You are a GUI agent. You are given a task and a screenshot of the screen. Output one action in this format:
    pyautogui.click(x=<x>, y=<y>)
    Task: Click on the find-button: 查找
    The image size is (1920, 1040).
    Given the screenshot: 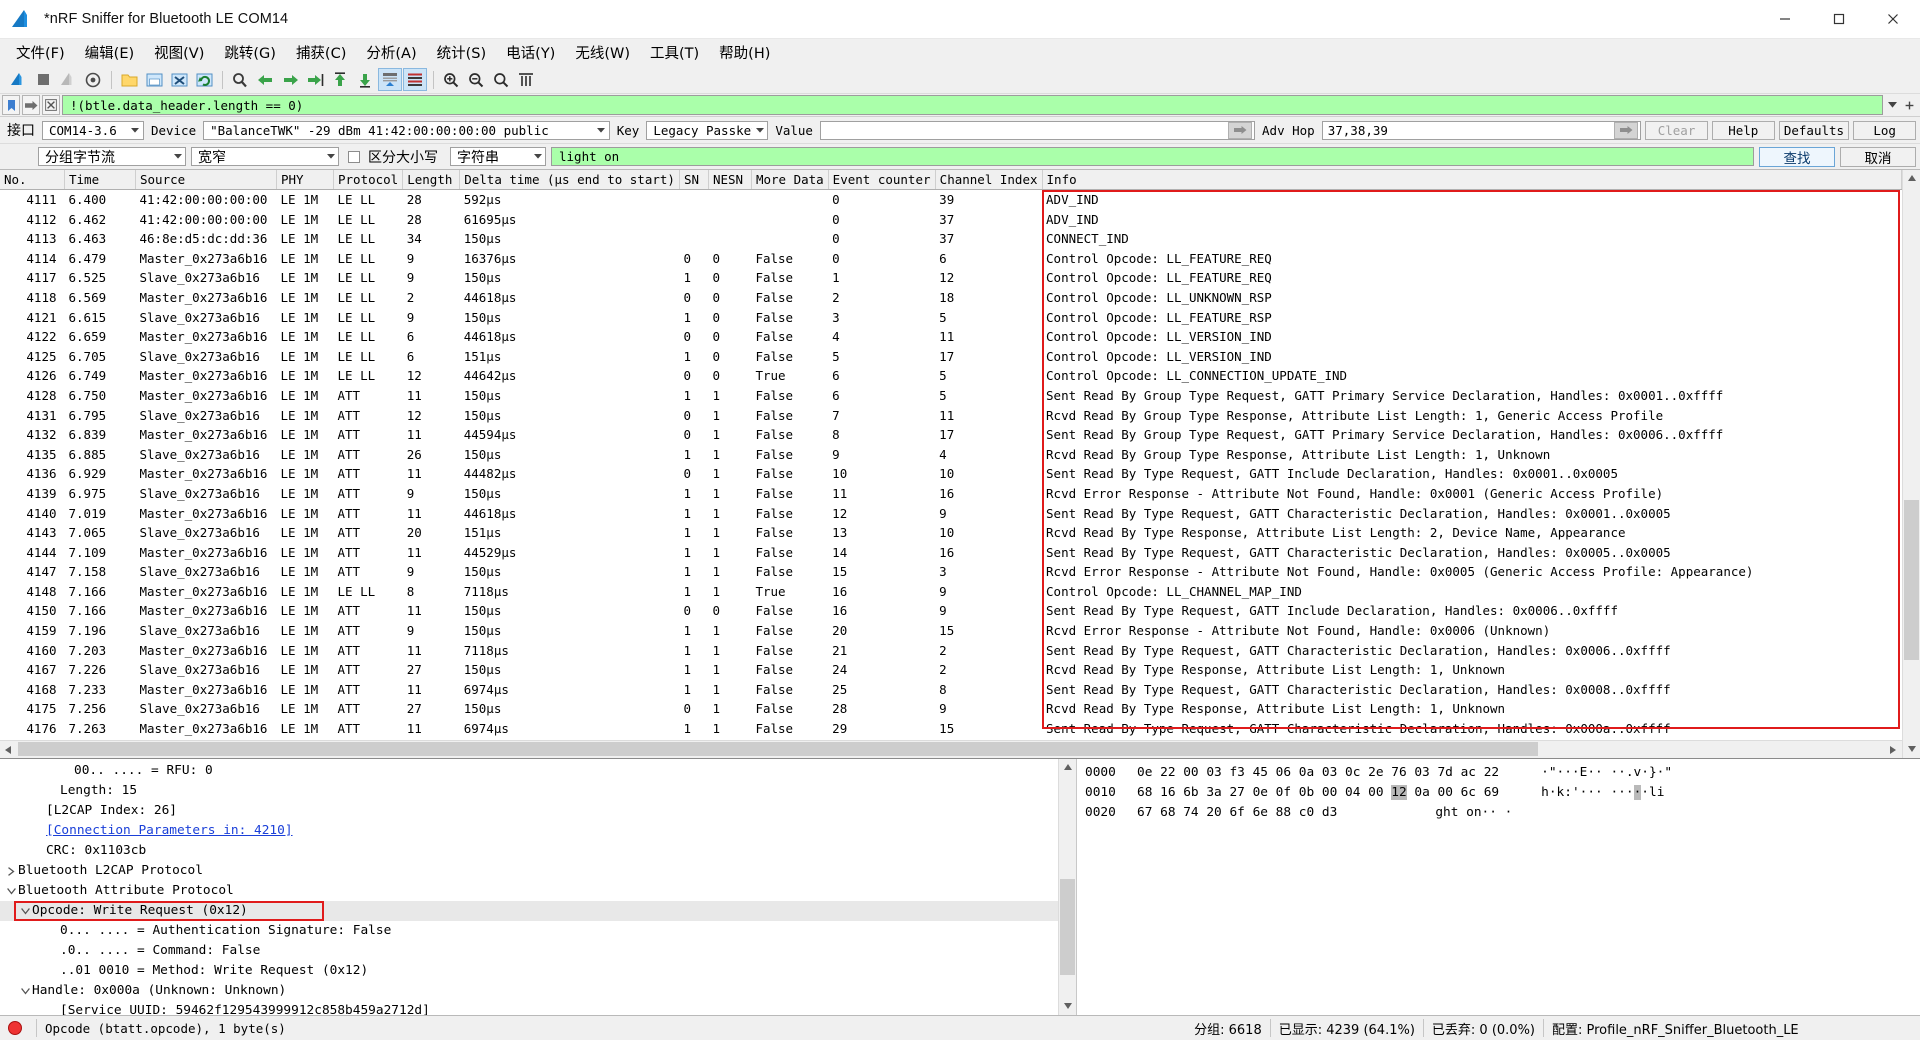 What is the action you would take?
    pyautogui.click(x=1797, y=156)
    